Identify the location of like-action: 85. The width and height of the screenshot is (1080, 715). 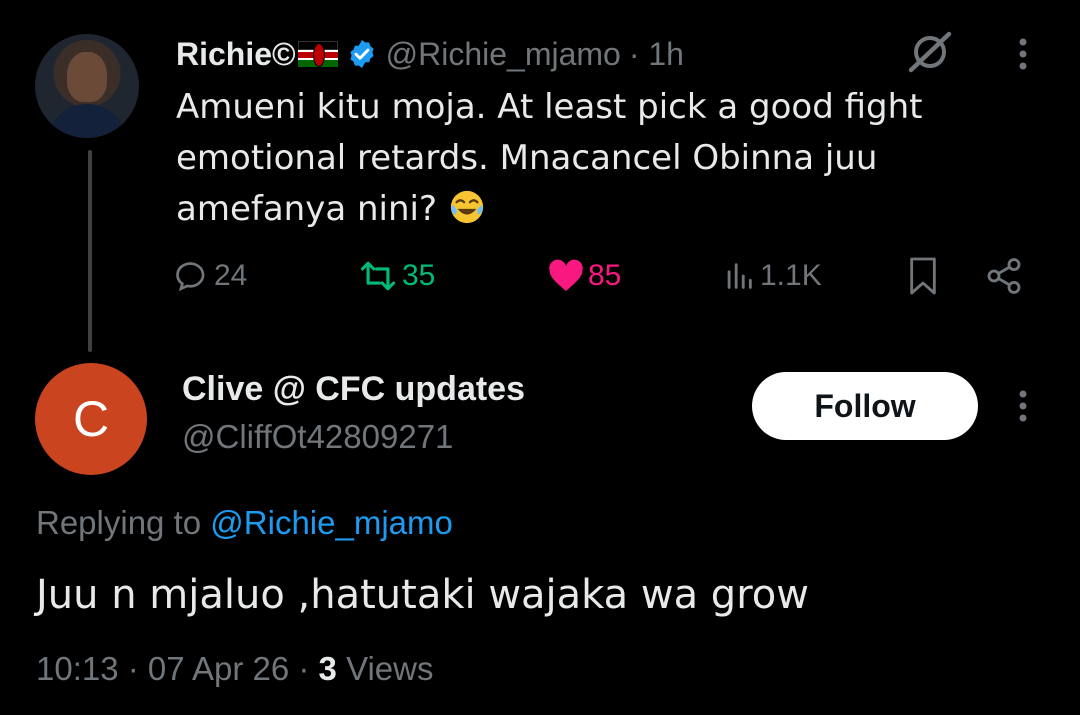
(584, 276).